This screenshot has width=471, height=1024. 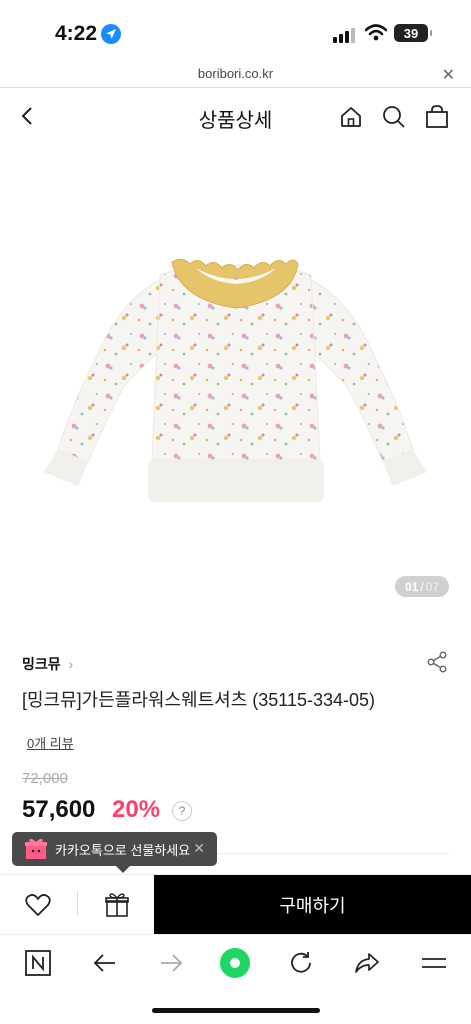 What do you see at coordinates (437, 119) in the screenshot?
I see `bag-icon` at bounding box center [437, 119].